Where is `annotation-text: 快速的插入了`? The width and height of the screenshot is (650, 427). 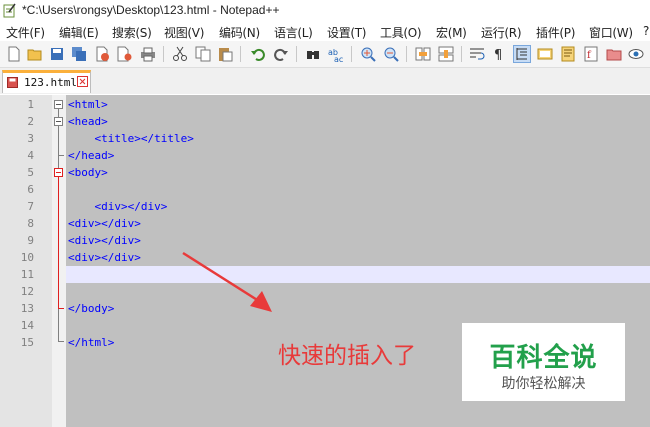
annotation-text: 快速的插入了 is located at coordinates (347, 356).